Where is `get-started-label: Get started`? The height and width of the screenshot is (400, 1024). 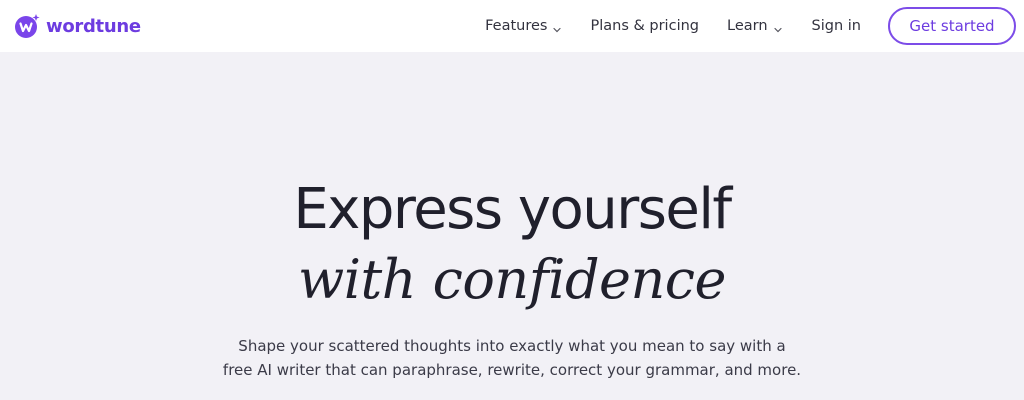
get-started-label: Get started is located at coordinates (952, 26).